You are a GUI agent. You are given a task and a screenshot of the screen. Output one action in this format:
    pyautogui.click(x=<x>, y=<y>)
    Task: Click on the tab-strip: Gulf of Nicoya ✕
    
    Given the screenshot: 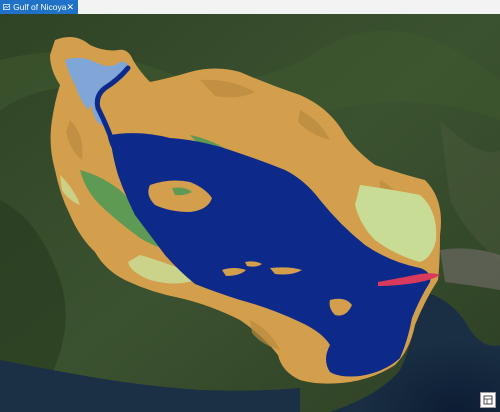 What is the action you would take?
    pyautogui.click(x=250, y=7)
    